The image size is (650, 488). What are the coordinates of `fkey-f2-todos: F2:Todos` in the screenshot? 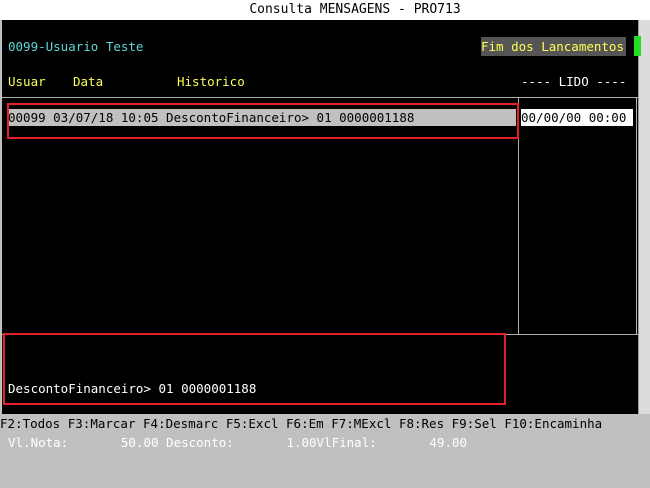 It's located at (30, 423).